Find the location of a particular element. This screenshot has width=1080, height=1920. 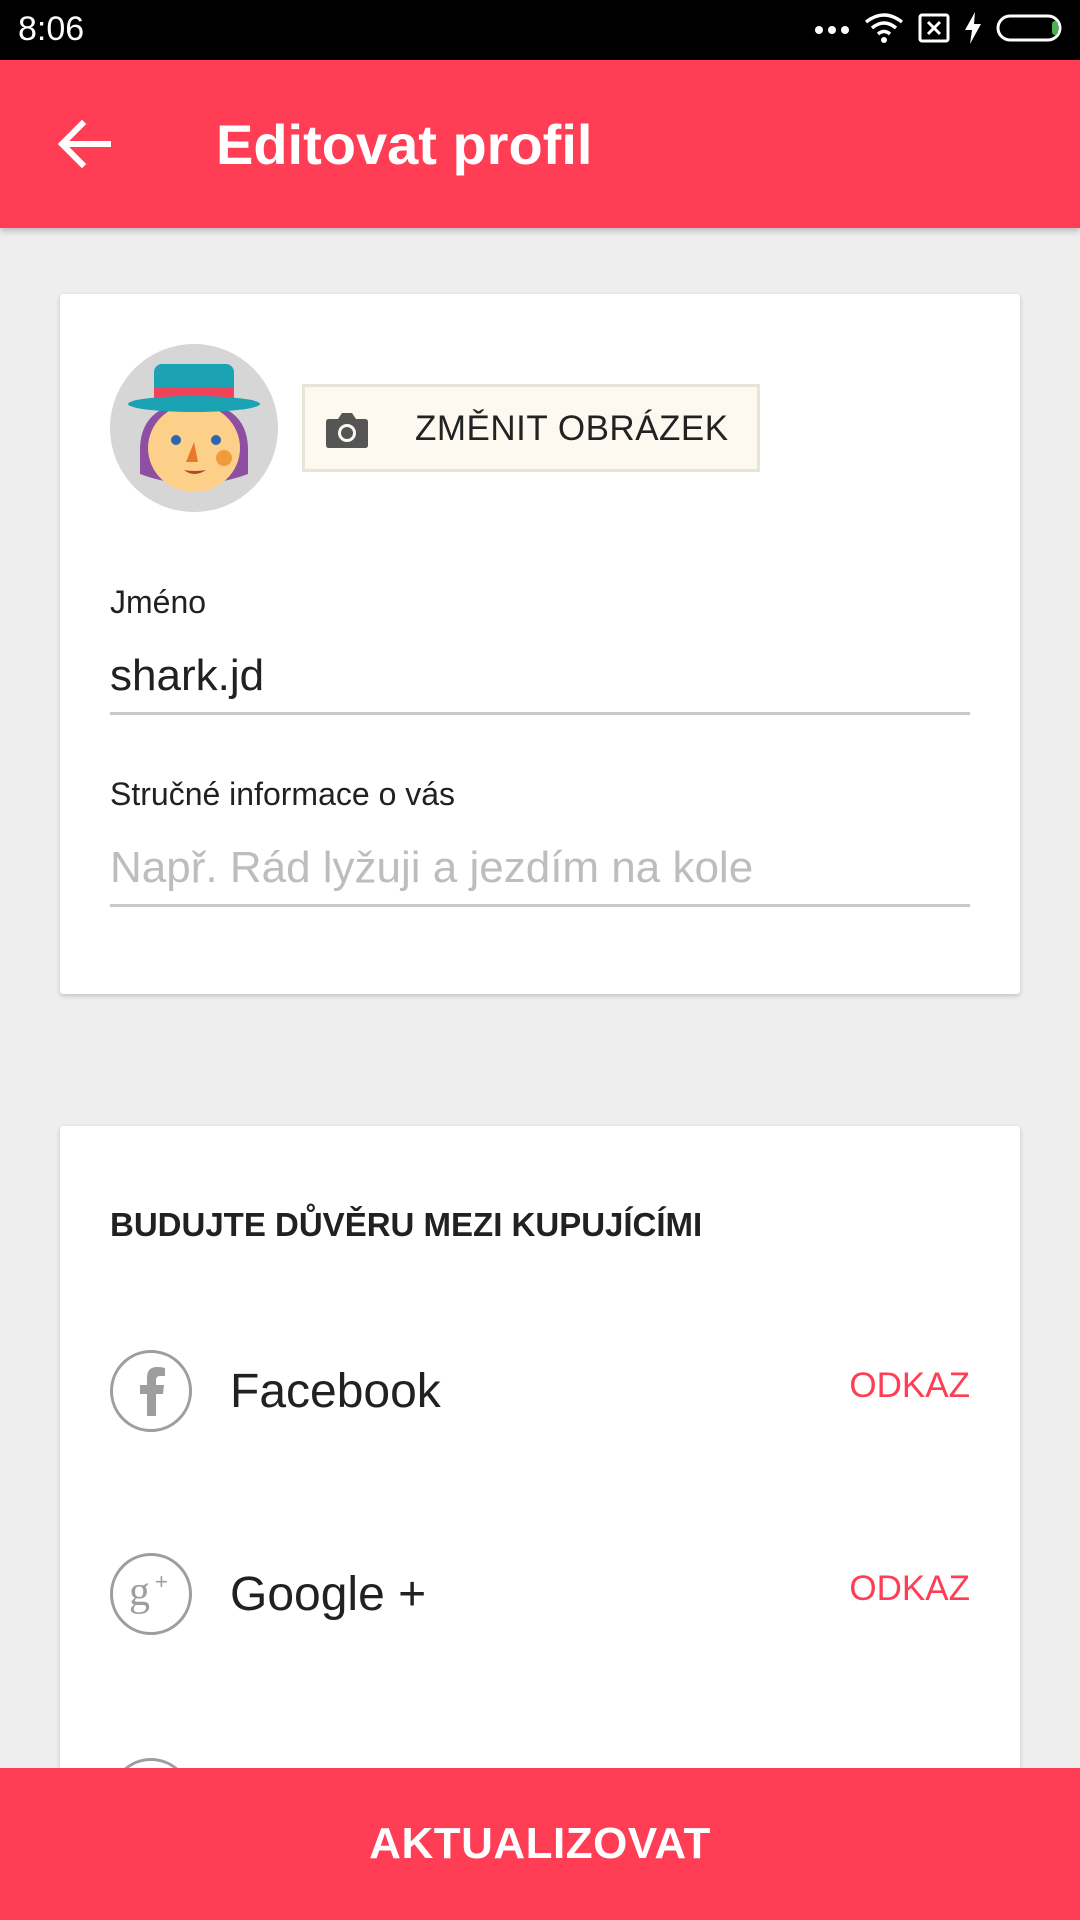

camera-icon is located at coordinates (347, 430).